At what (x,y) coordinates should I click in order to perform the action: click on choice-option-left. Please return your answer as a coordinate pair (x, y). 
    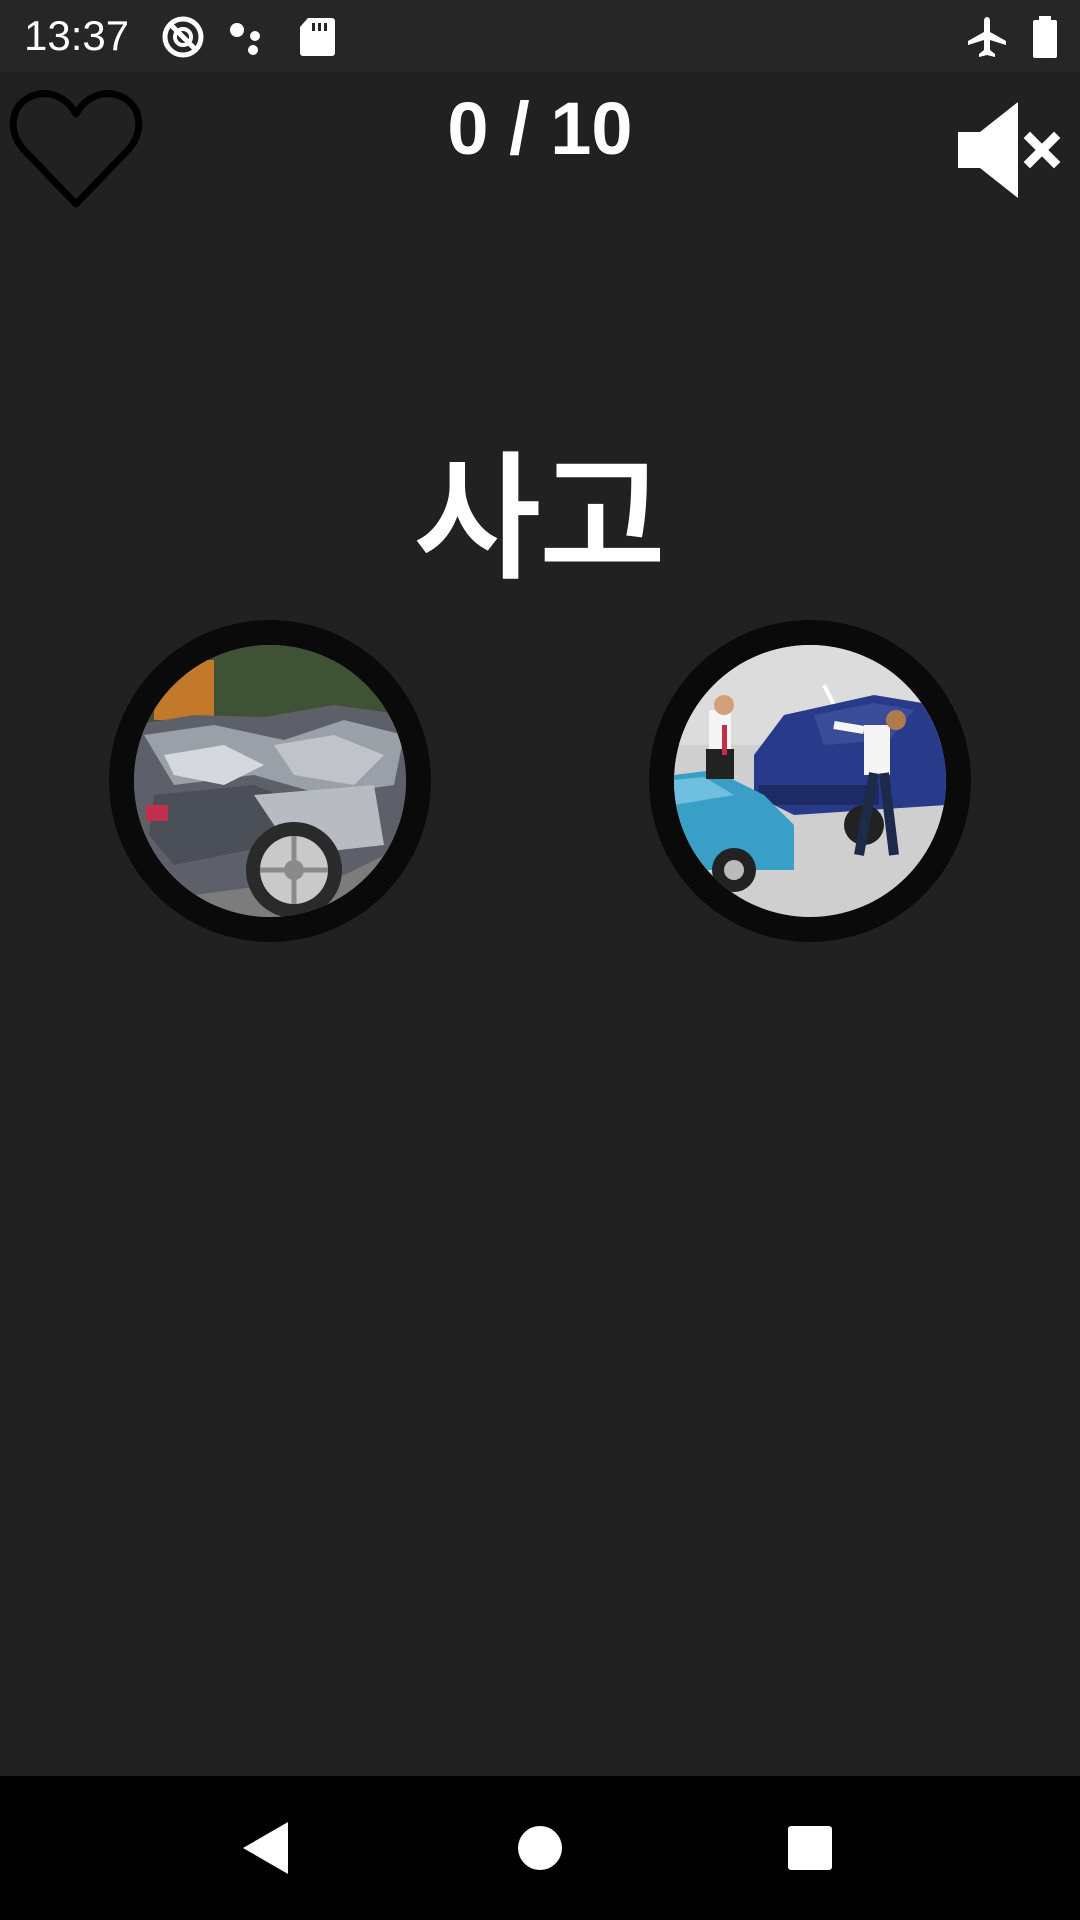
    Looking at the image, I should click on (270, 781).